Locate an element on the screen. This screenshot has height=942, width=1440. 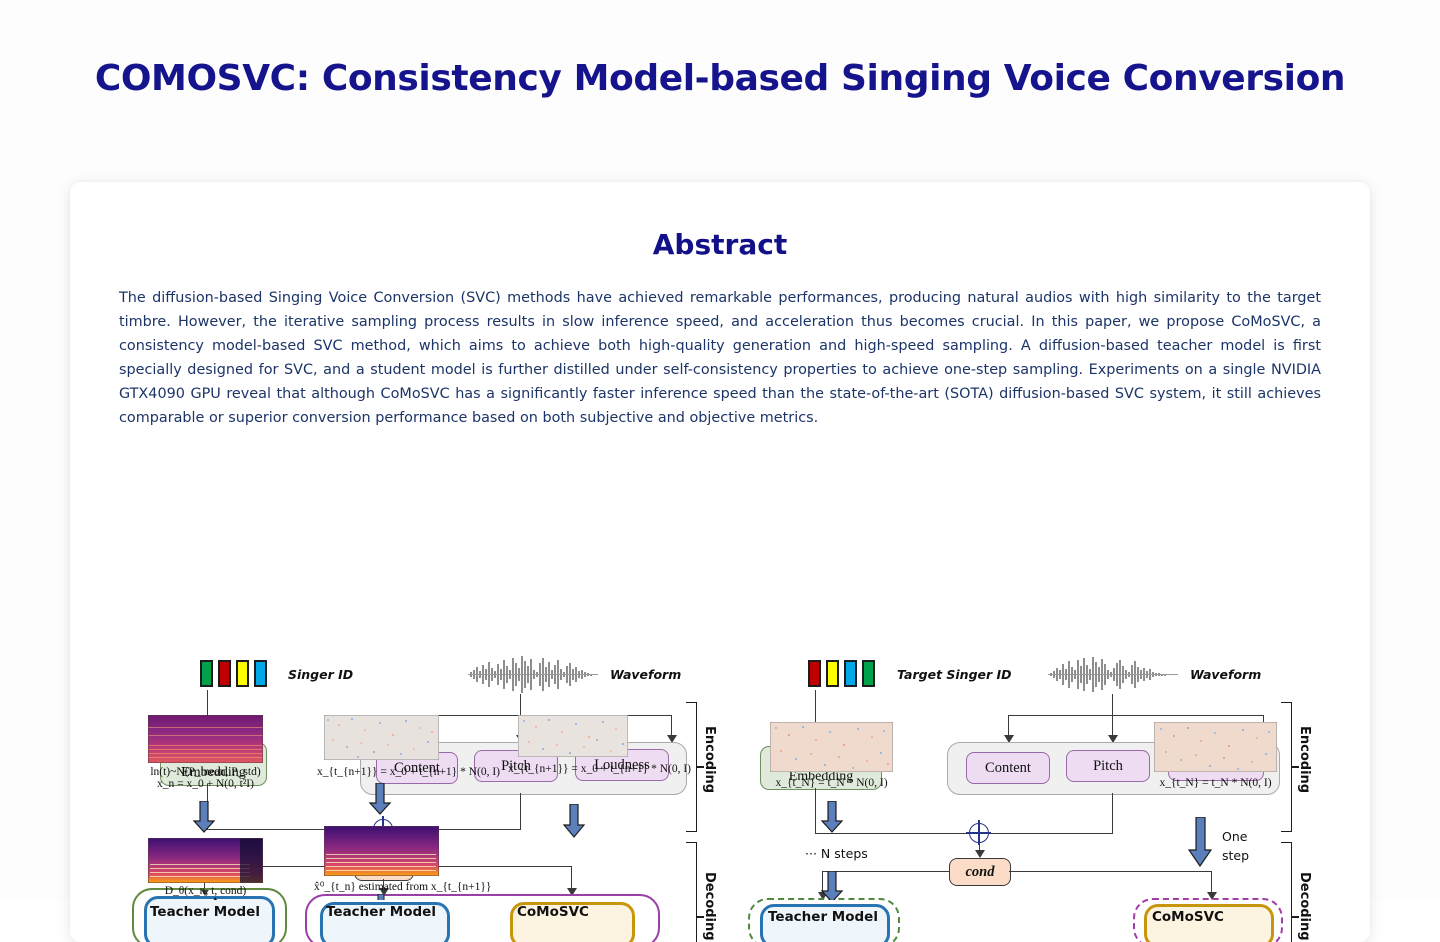
line-cond-right-out is located at coordinates (492, 867).